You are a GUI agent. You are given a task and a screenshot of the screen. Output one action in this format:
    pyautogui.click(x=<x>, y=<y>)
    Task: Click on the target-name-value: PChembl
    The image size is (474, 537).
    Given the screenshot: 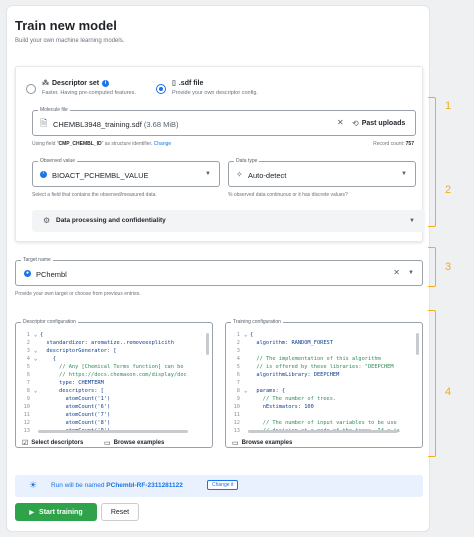 What is the action you would take?
    pyautogui.click(x=51, y=274)
    